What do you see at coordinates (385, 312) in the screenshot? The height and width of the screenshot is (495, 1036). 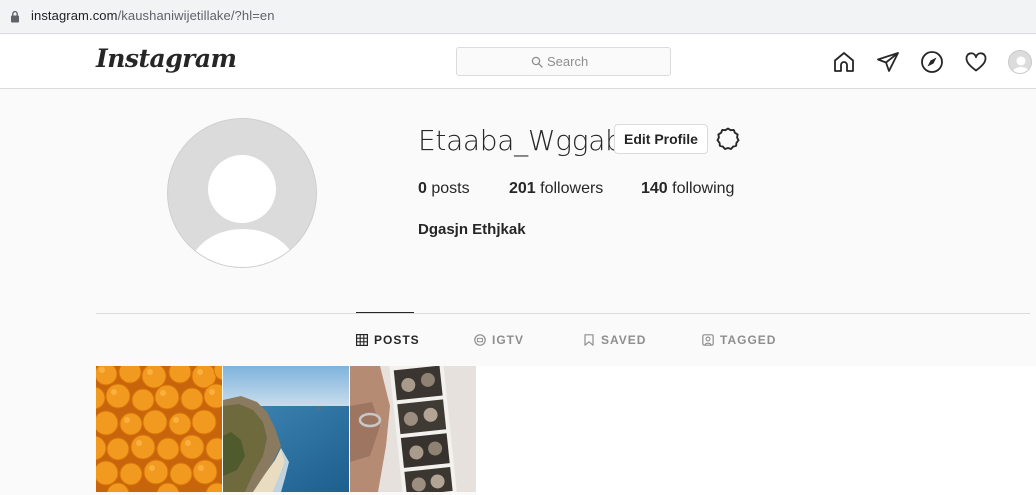 I see `active-tab-indicator` at bounding box center [385, 312].